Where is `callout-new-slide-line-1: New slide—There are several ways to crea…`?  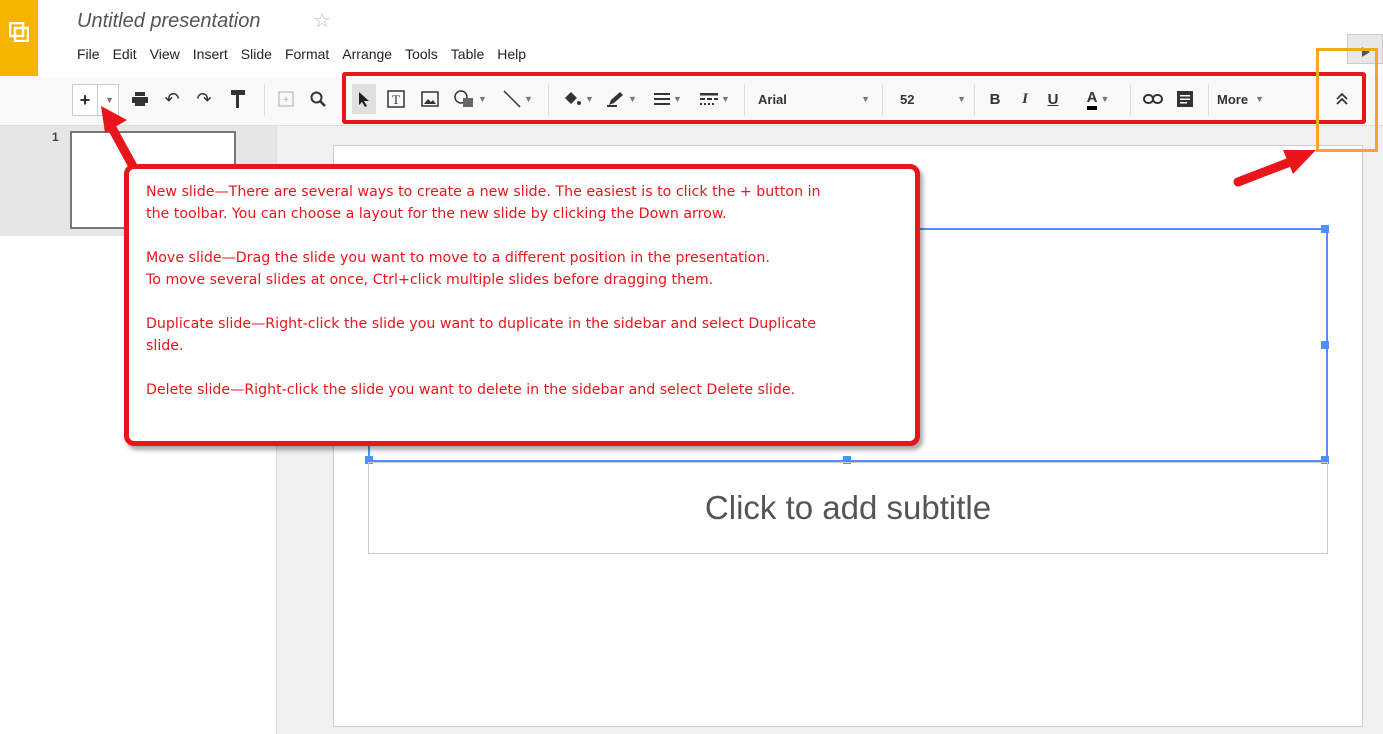
callout-new-slide-line-1: New slide—There are several ways to crea… is located at coordinates (483, 192).